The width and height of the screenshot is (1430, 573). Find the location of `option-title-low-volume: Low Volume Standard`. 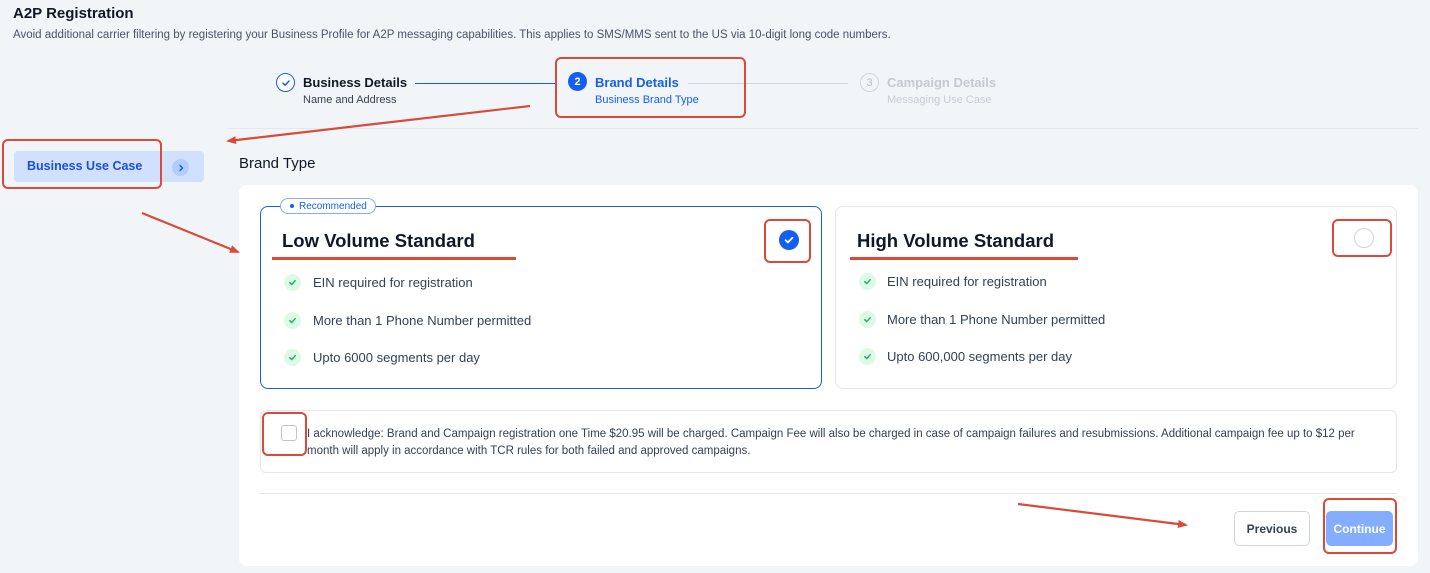

option-title-low-volume: Low Volume Standard is located at coordinates (378, 240).